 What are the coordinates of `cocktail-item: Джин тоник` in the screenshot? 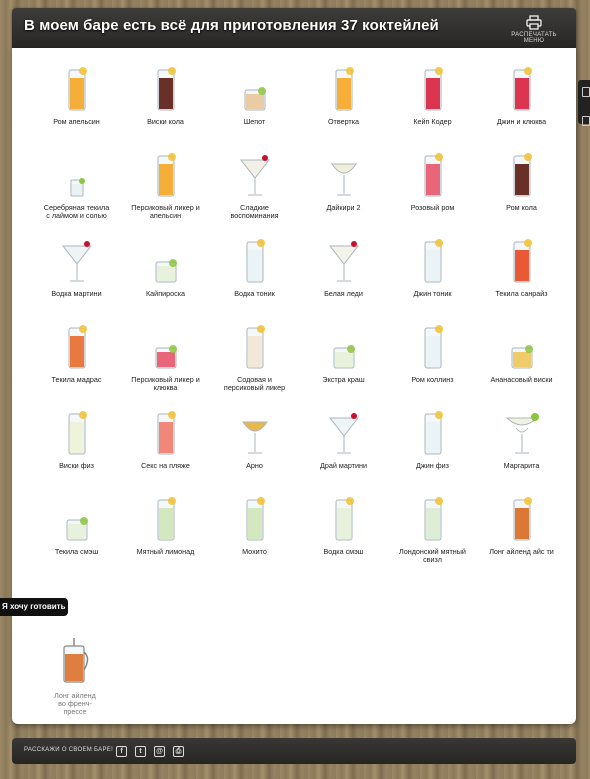 It's located at (432, 275).